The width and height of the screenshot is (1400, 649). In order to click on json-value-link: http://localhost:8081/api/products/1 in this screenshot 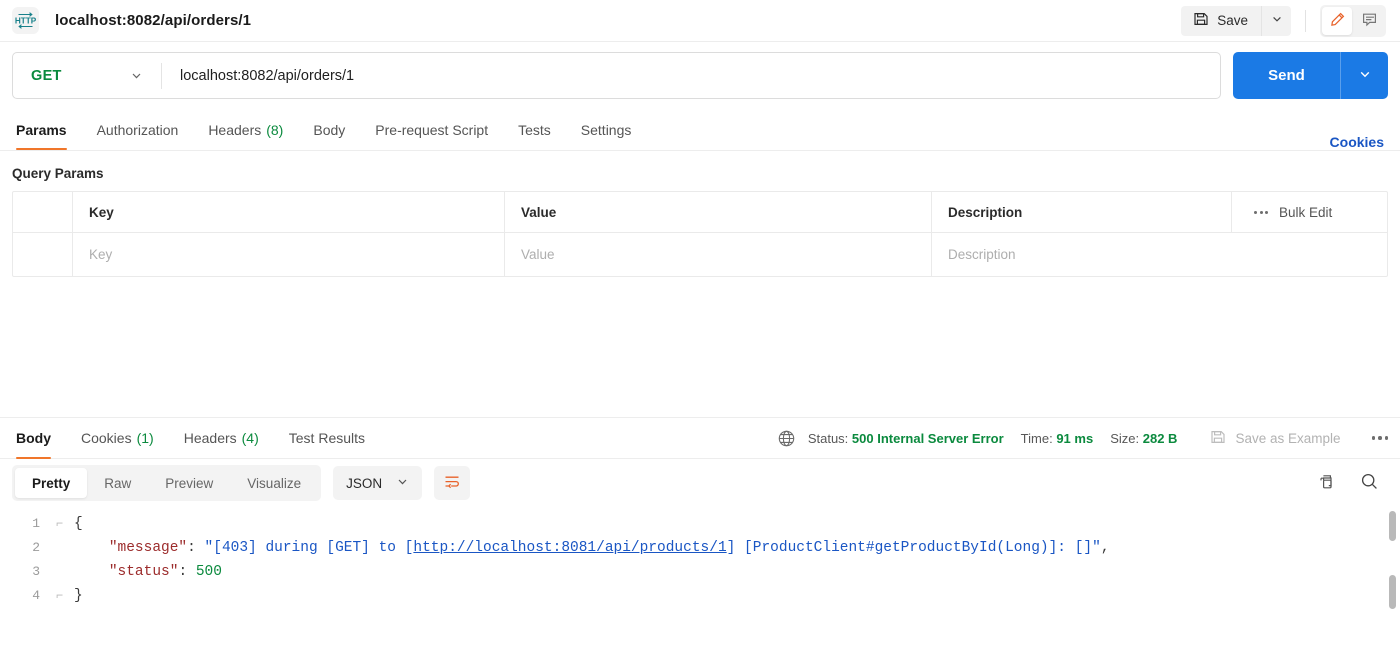, I will do `click(569, 548)`.